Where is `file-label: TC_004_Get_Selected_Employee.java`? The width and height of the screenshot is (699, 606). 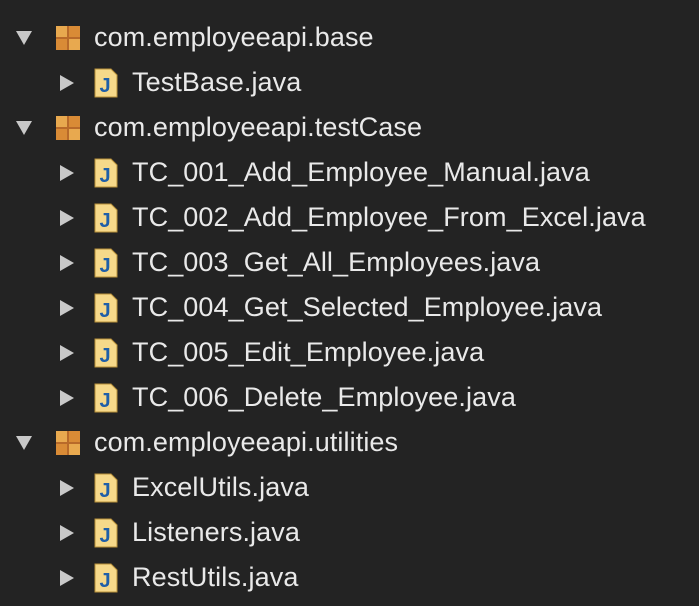 file-label: TC_004_Get_Selected_Employee.java is located at coordinates (367, 307).